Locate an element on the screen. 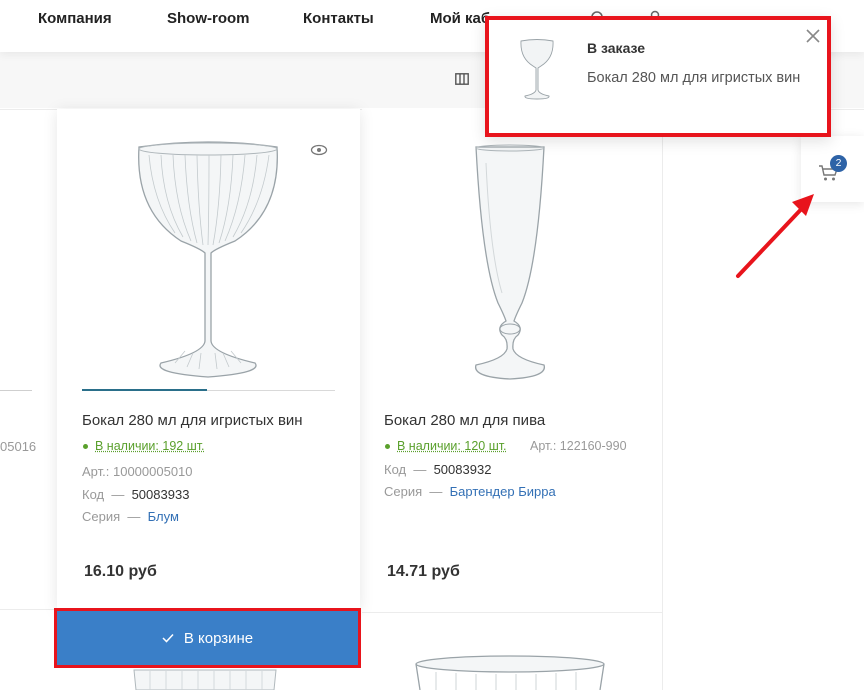 The image size is (864, 690). product-price: 14.71 руб is located at coordinates (423, 571).